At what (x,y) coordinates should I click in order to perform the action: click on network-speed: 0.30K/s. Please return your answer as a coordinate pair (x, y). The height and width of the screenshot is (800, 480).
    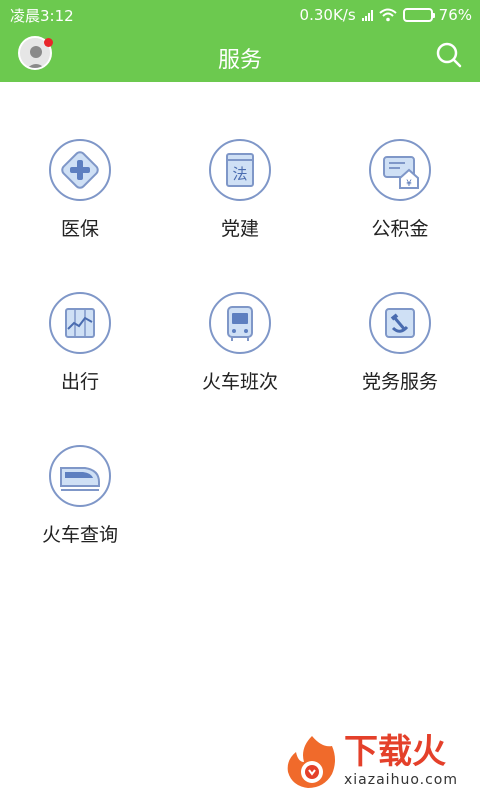
    Looking at the image, I should click on (327, 15).